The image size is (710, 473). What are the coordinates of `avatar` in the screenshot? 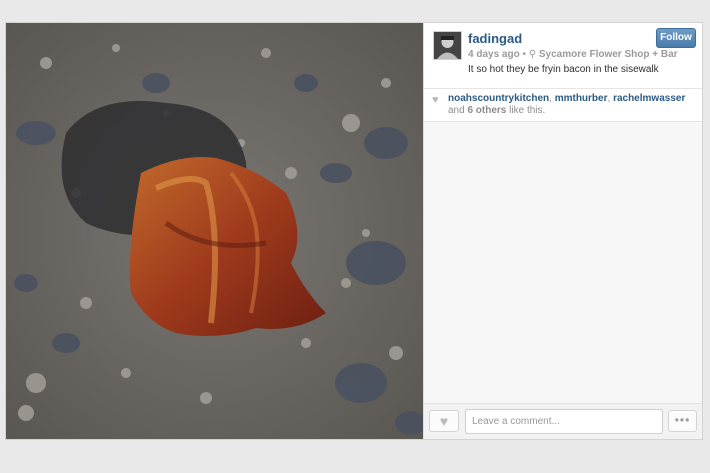 It's located at (447, 45).